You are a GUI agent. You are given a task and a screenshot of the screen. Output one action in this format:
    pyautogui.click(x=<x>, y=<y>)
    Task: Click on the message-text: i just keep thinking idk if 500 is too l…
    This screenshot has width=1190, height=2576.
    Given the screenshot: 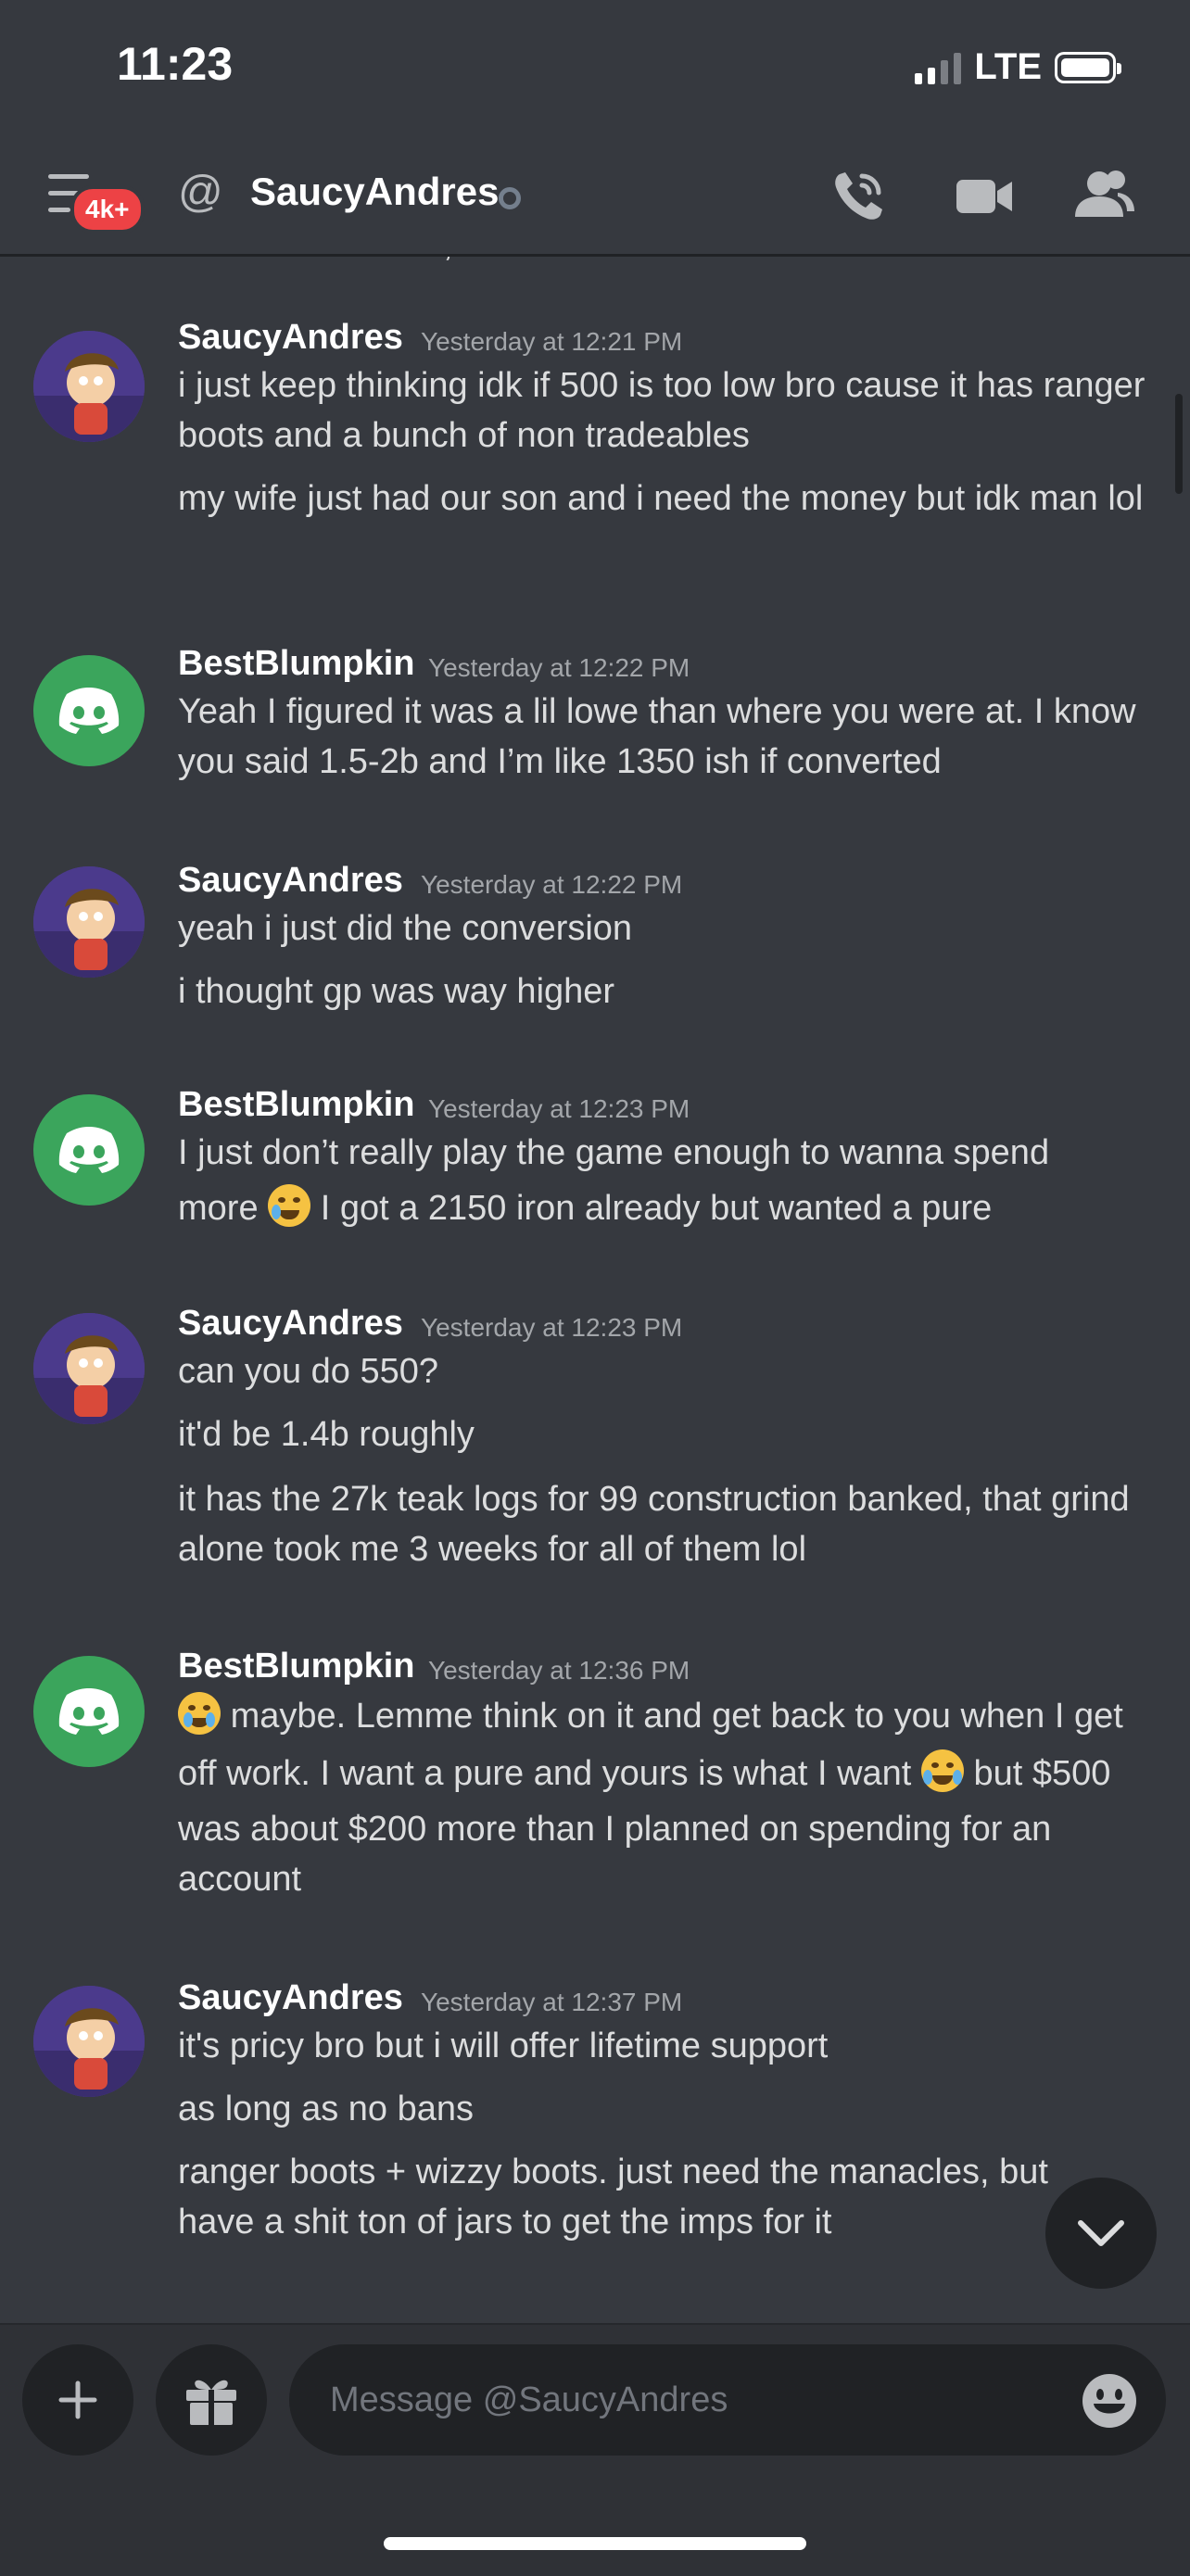 What is the action you would take?
    pyautogui.click(x=662, y=410)
    